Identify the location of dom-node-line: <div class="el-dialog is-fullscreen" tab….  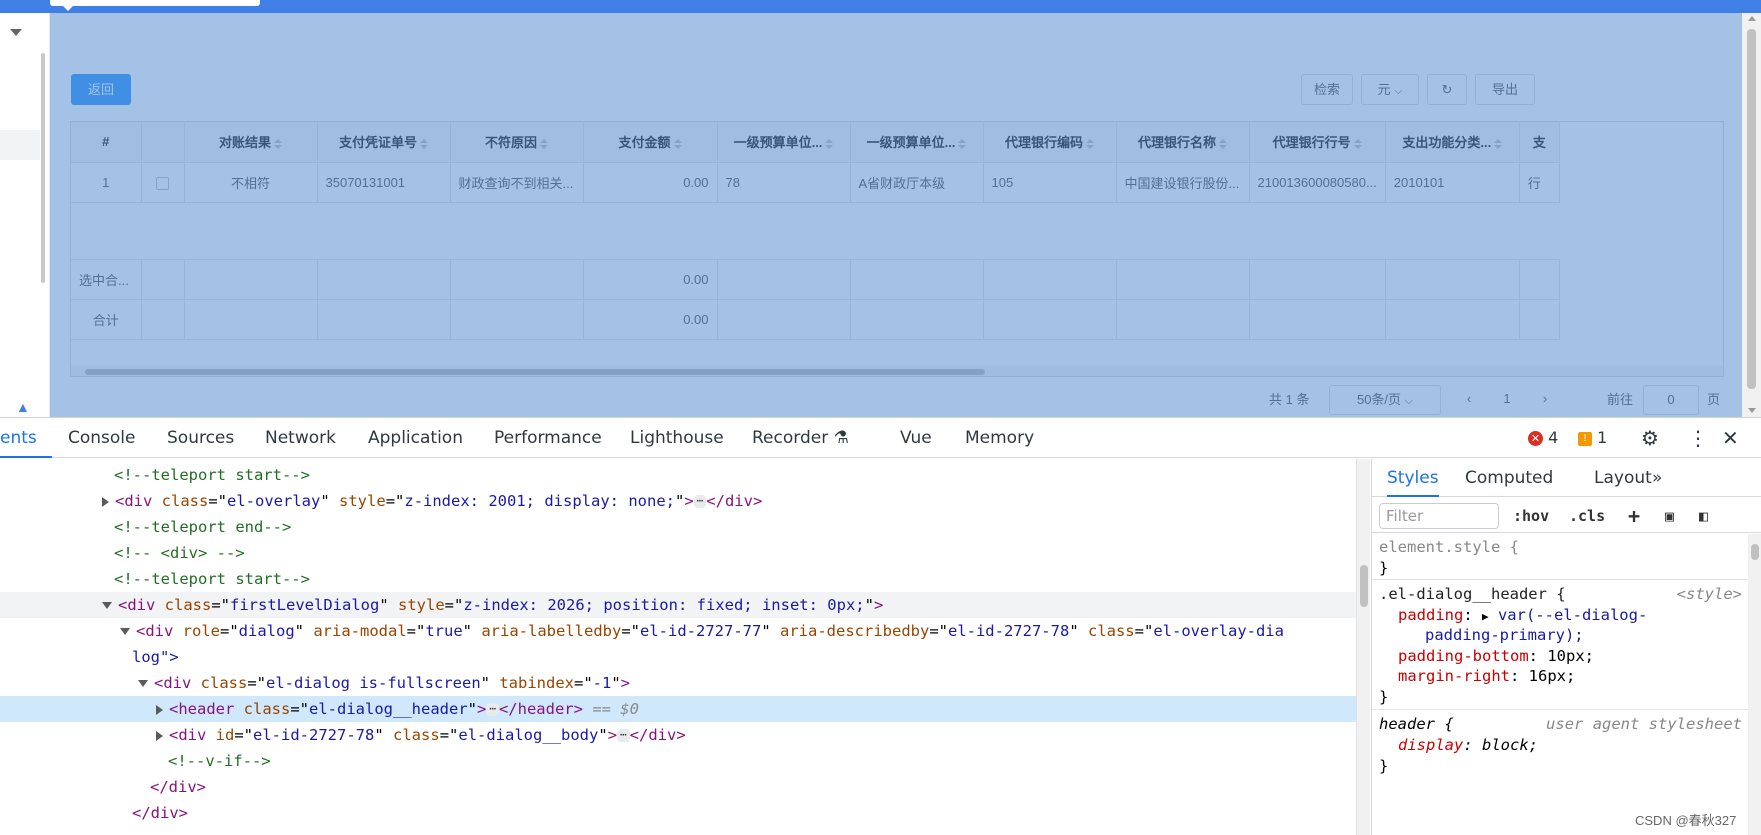
(678, 683).